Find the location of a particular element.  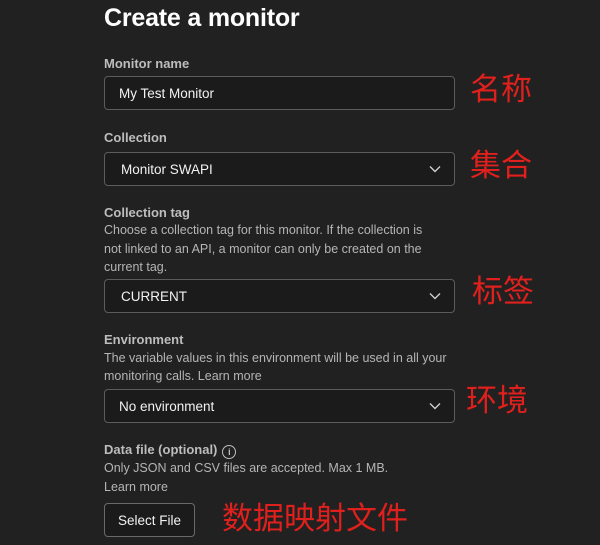

collection-label: Collection is located at coordinates (135, 137).